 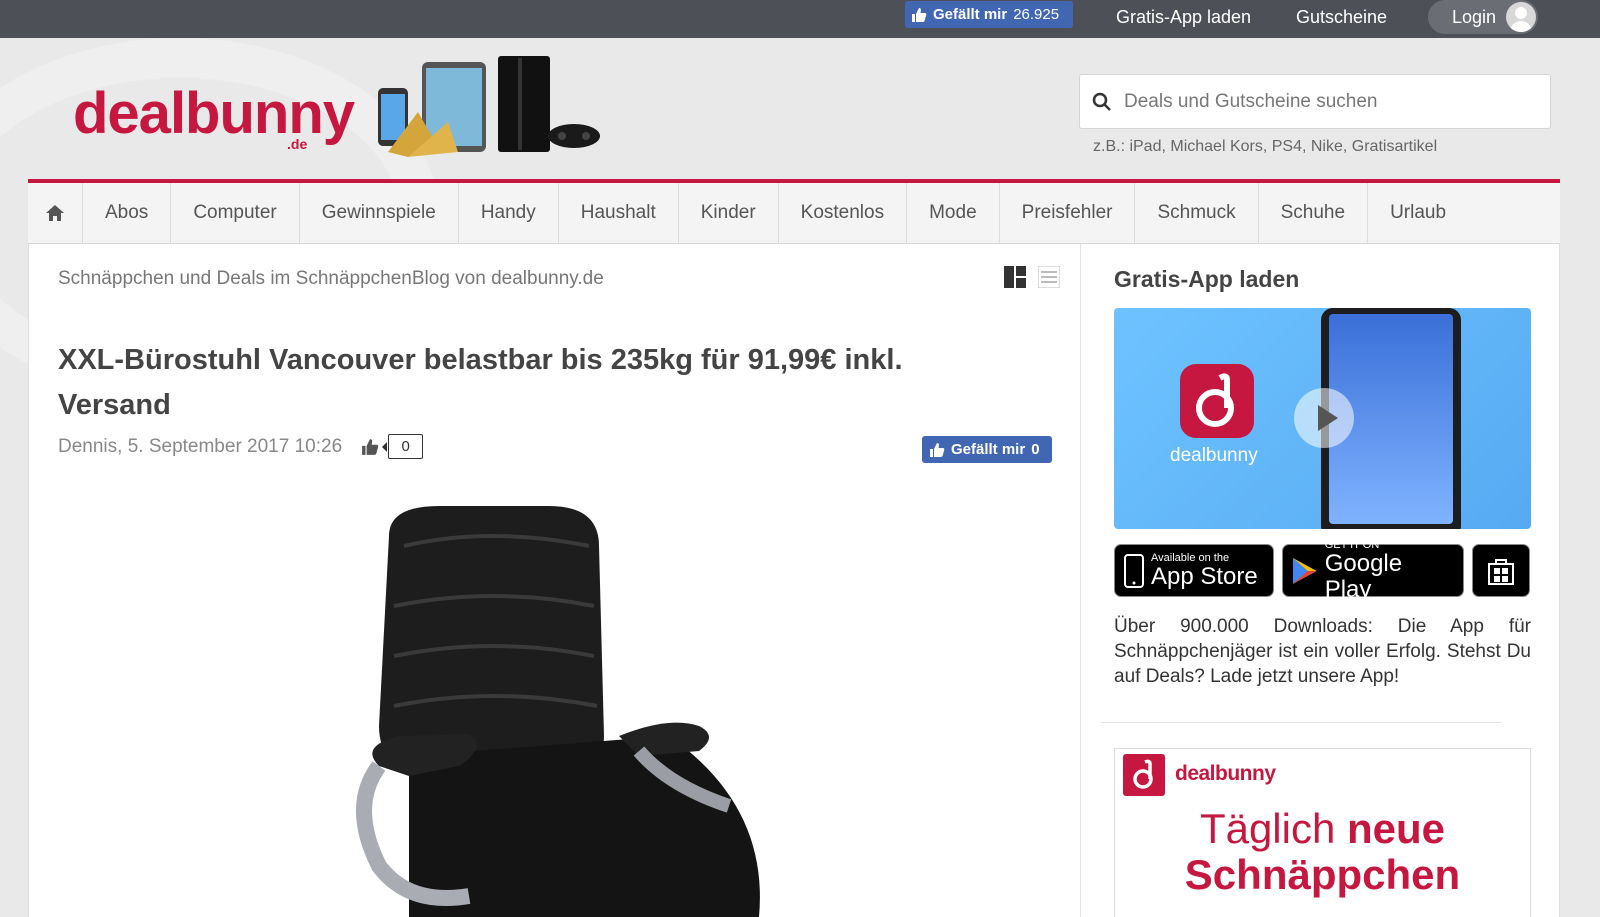 I want to click on promo-headline-2: Schnäppchen, so click(x=1322, y=874).